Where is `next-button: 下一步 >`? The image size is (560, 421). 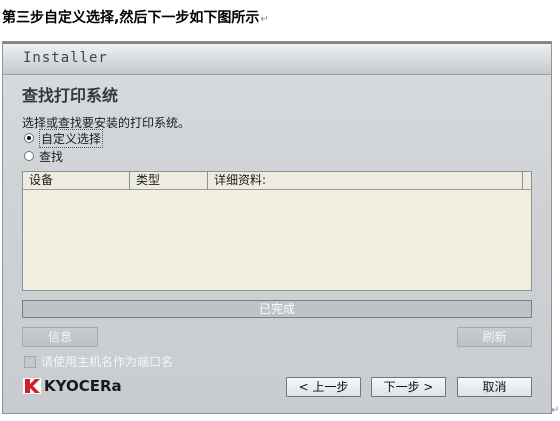 next-button: 下一步 > is located at coordinates (408, 387).